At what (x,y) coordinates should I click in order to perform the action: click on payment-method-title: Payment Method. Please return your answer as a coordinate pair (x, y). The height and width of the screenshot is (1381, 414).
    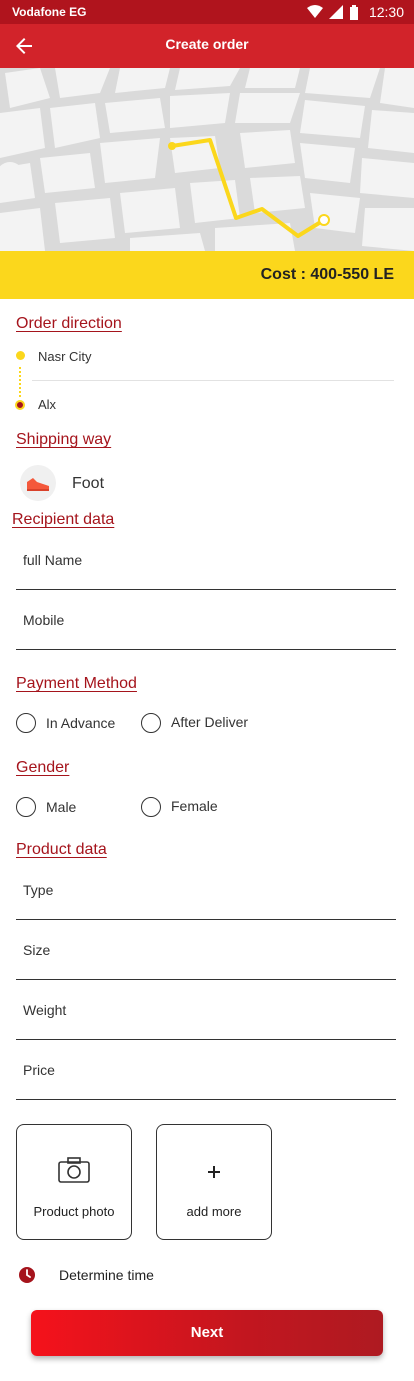
    Looking at the image, I should click on (76, 683).